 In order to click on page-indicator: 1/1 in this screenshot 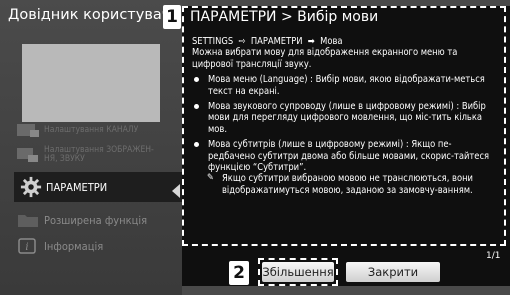, I will do `click(493, 256)`.